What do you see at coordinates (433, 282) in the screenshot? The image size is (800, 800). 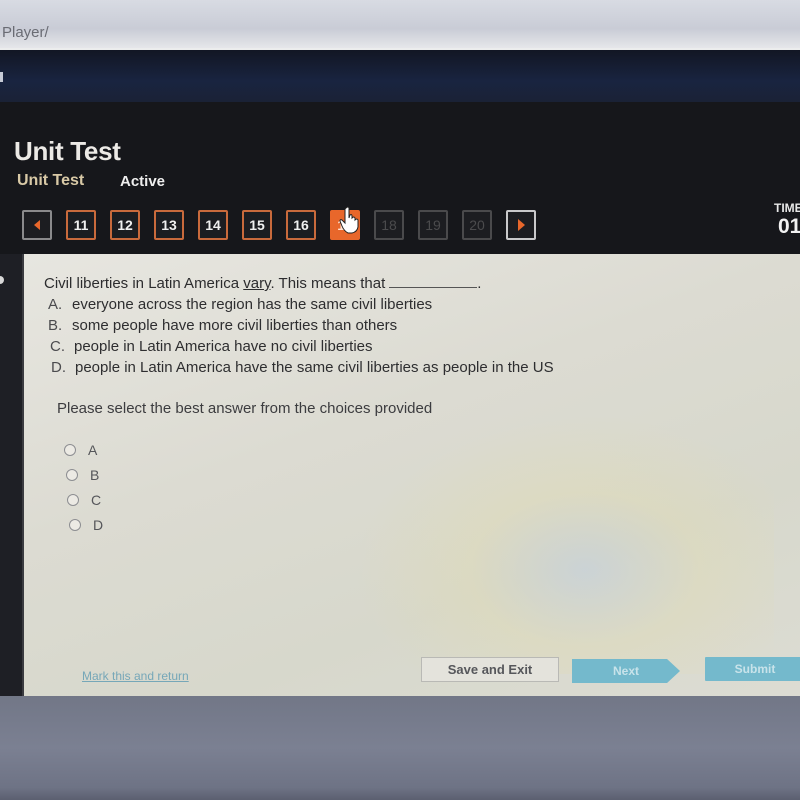 I see `fill-blank` at bounding box center [433, 282].